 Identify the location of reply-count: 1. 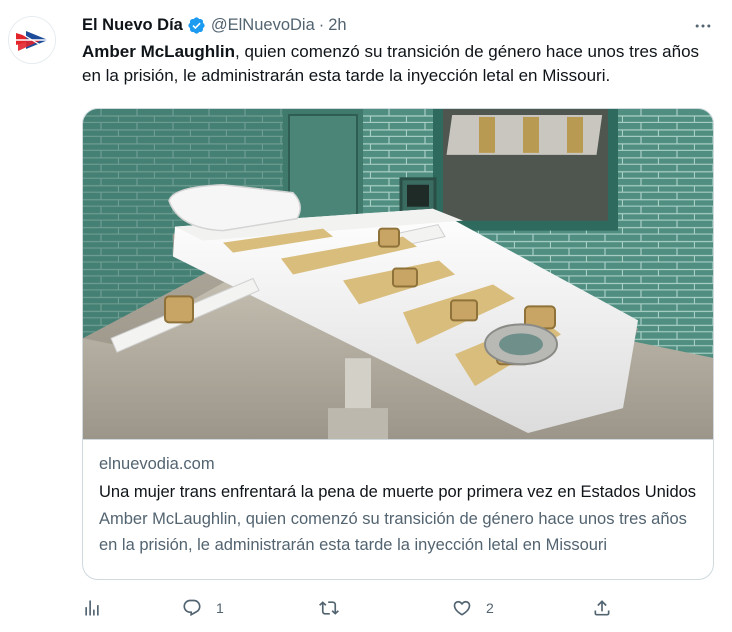
(220, 608).